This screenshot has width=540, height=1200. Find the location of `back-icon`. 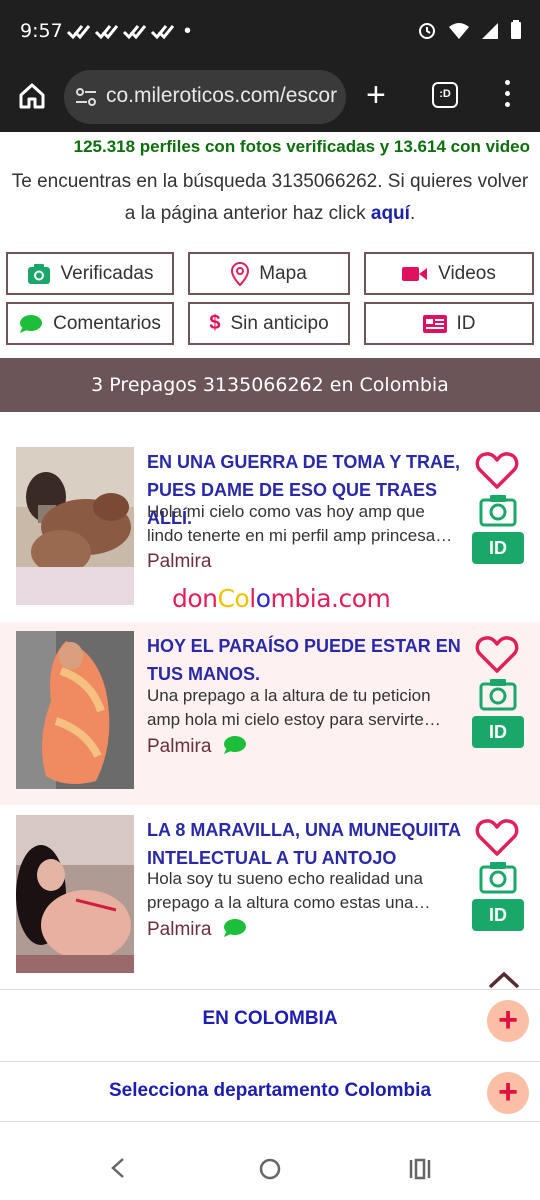

back-icon is located at coordinates (118, 1168).